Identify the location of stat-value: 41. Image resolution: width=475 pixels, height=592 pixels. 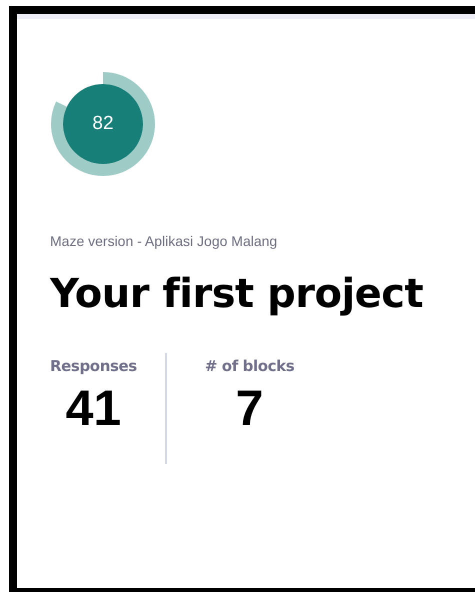
(94, 408).